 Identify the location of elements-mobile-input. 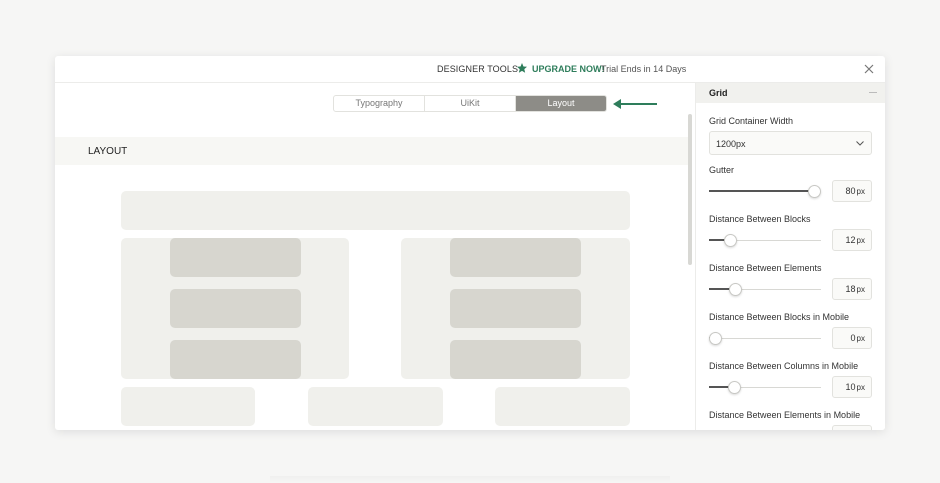
(852, 427).